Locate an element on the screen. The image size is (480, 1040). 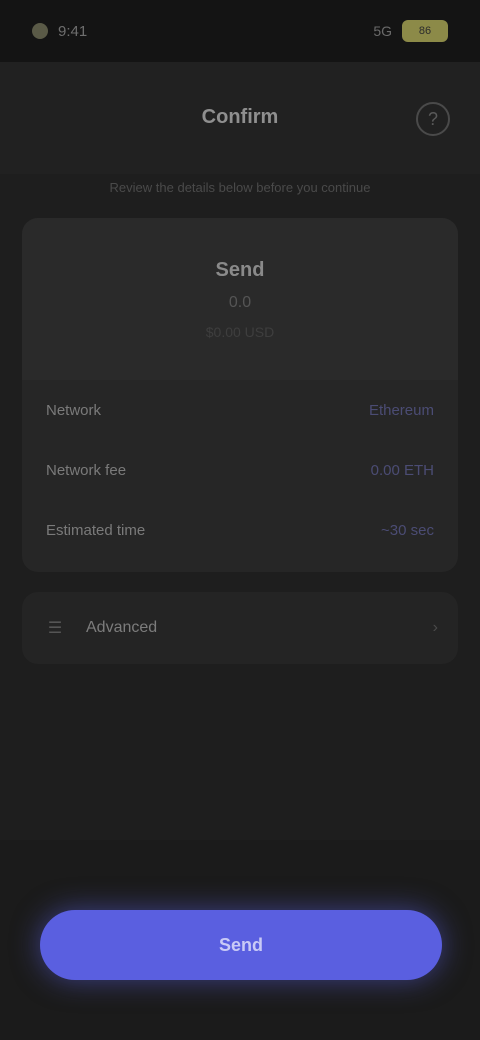
signal-icon: 5G is located at coordinates (382, 31).